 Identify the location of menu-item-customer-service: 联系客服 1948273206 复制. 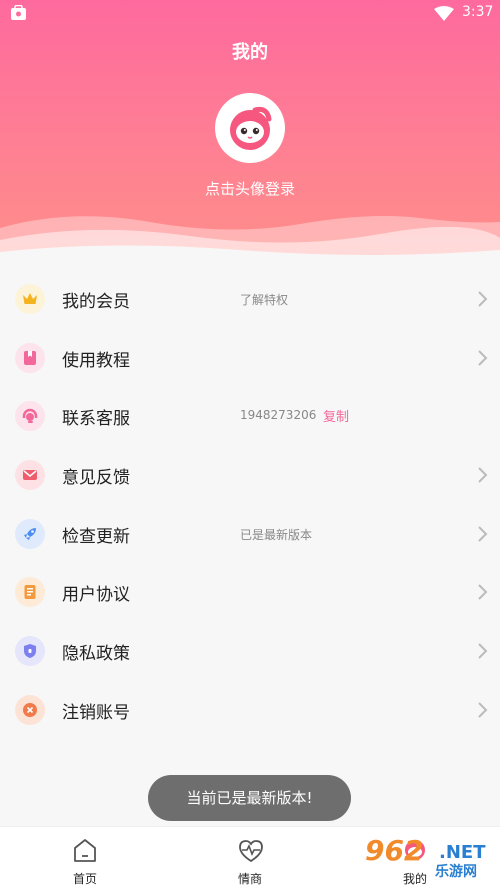
(250, 416).